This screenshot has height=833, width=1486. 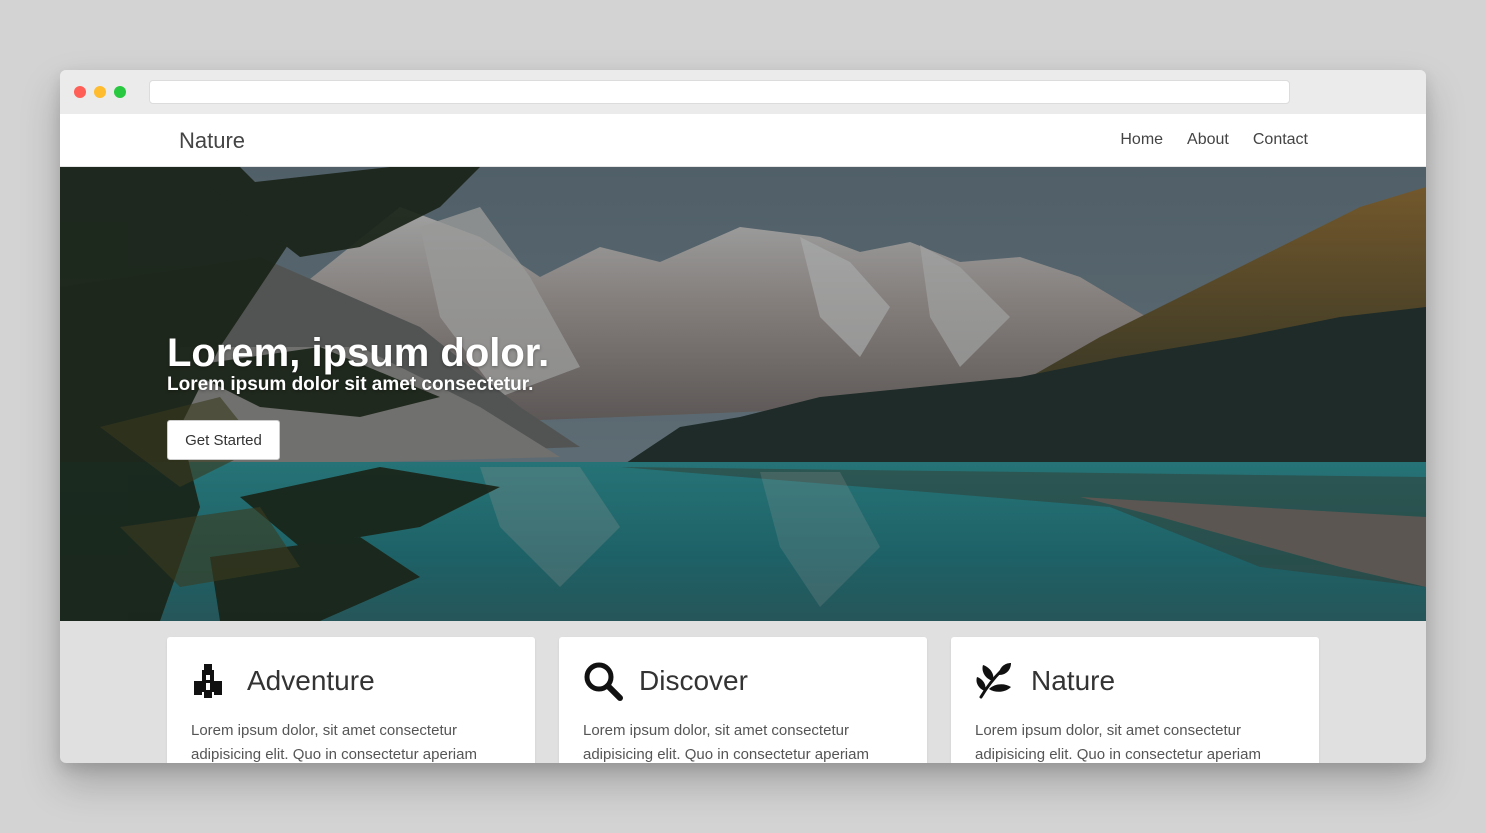 What do you see at coordinates (603, 681) in the screenshot?
I see `search-icon` at bounding box center [603, 681].